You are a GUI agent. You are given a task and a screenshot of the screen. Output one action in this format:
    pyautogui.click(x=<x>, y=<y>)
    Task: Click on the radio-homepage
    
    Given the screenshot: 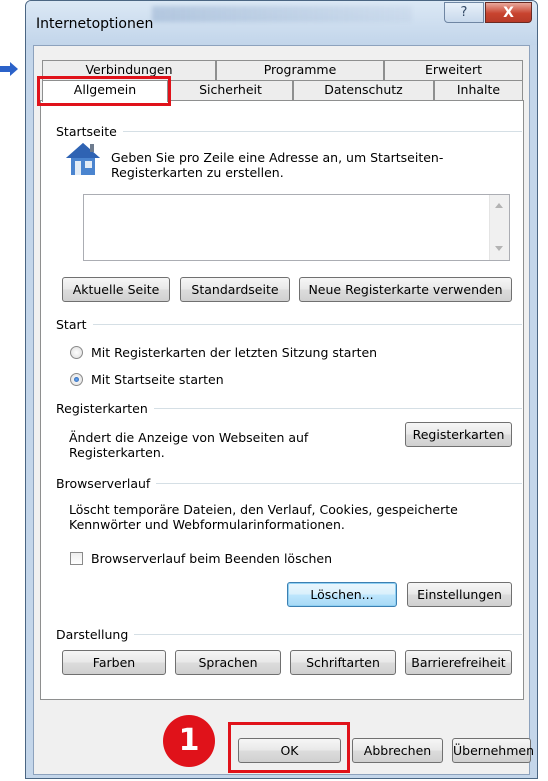 What is the action you would take?
    pyautogui.click(x=76, y=379)
    